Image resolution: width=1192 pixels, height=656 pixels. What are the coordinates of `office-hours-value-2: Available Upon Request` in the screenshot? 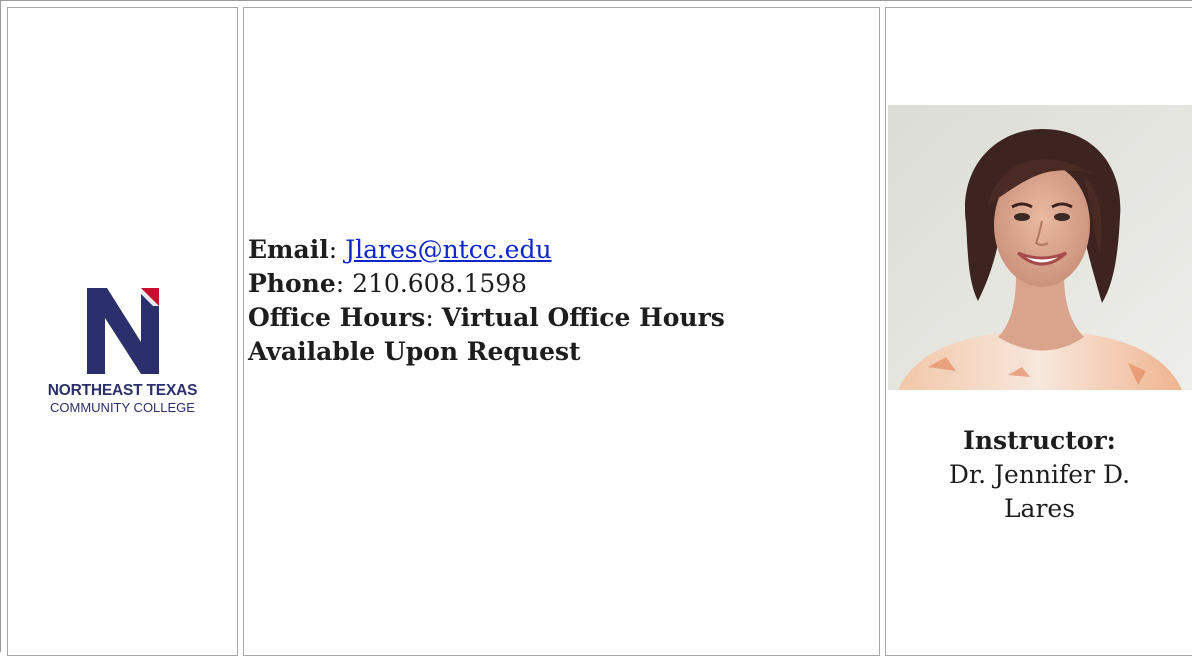 It's located at (414, 351).